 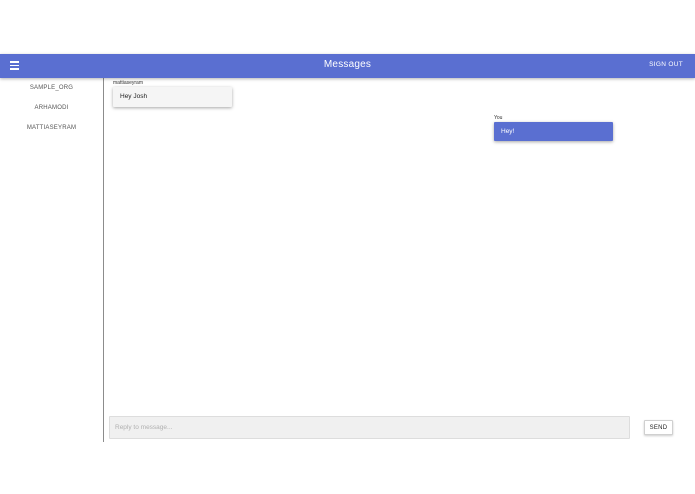 I want to click on sidebar-item-sample-org: SAMPLE_ORG, so click(x=51, y=88).